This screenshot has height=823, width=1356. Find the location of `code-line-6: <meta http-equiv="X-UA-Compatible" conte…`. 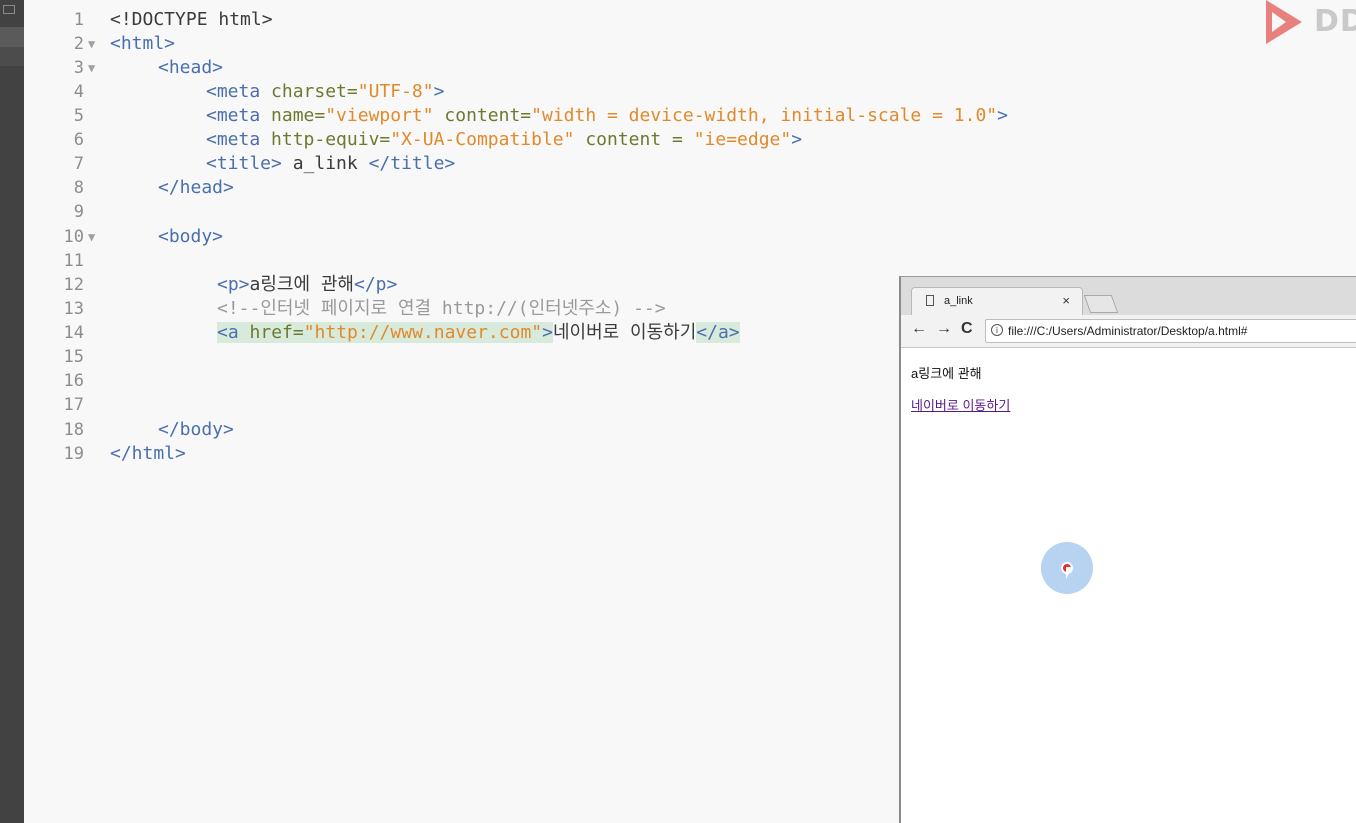

code-line-6: <meta http-equiv="X-UA-Compatible" conte… is located at coordinates (504, 139).